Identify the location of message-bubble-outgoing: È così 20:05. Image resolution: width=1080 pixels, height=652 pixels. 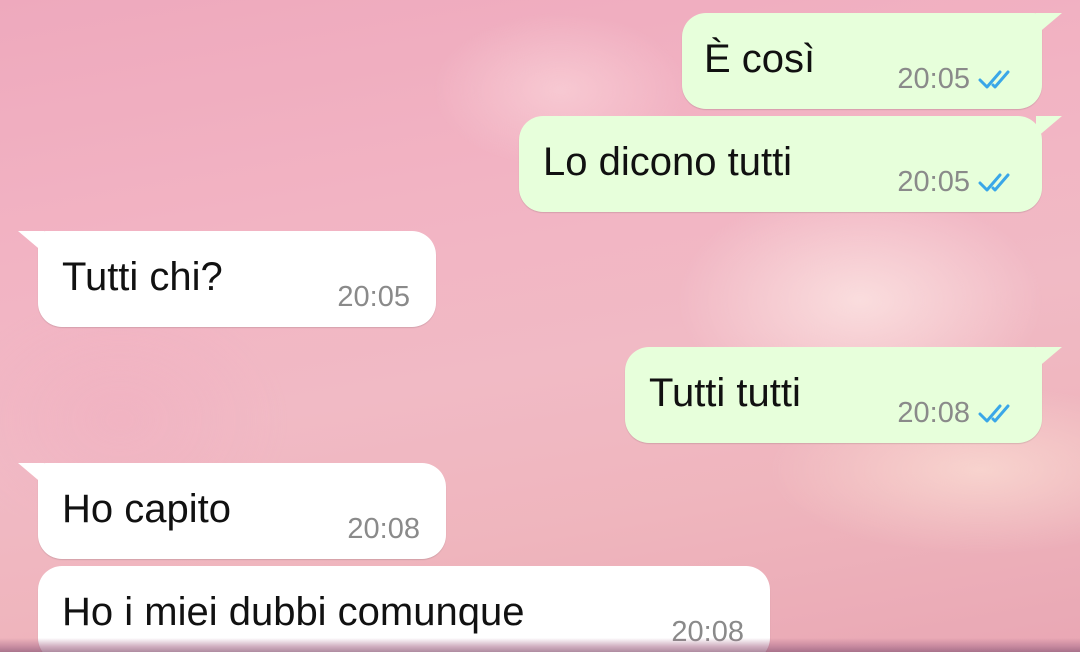
(872, 61).